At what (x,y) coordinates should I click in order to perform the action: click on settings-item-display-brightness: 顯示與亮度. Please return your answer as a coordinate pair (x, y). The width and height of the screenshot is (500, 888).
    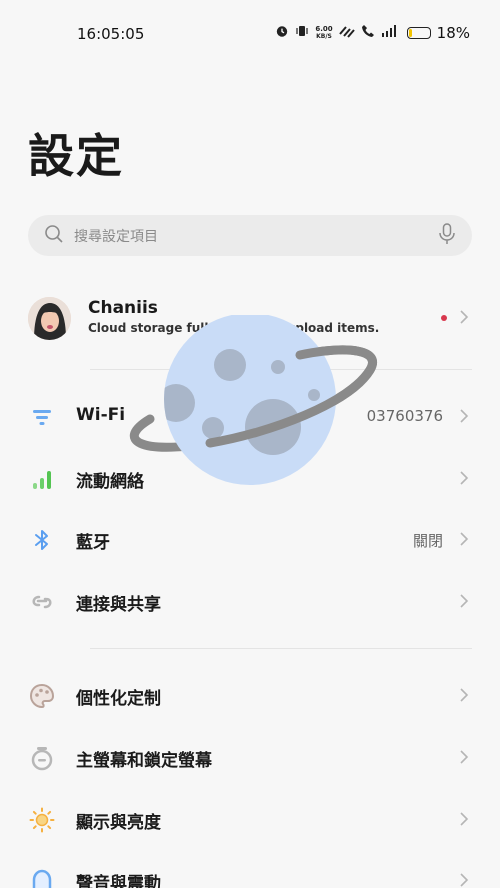
    Looking at the image, I should click on (253, 819).